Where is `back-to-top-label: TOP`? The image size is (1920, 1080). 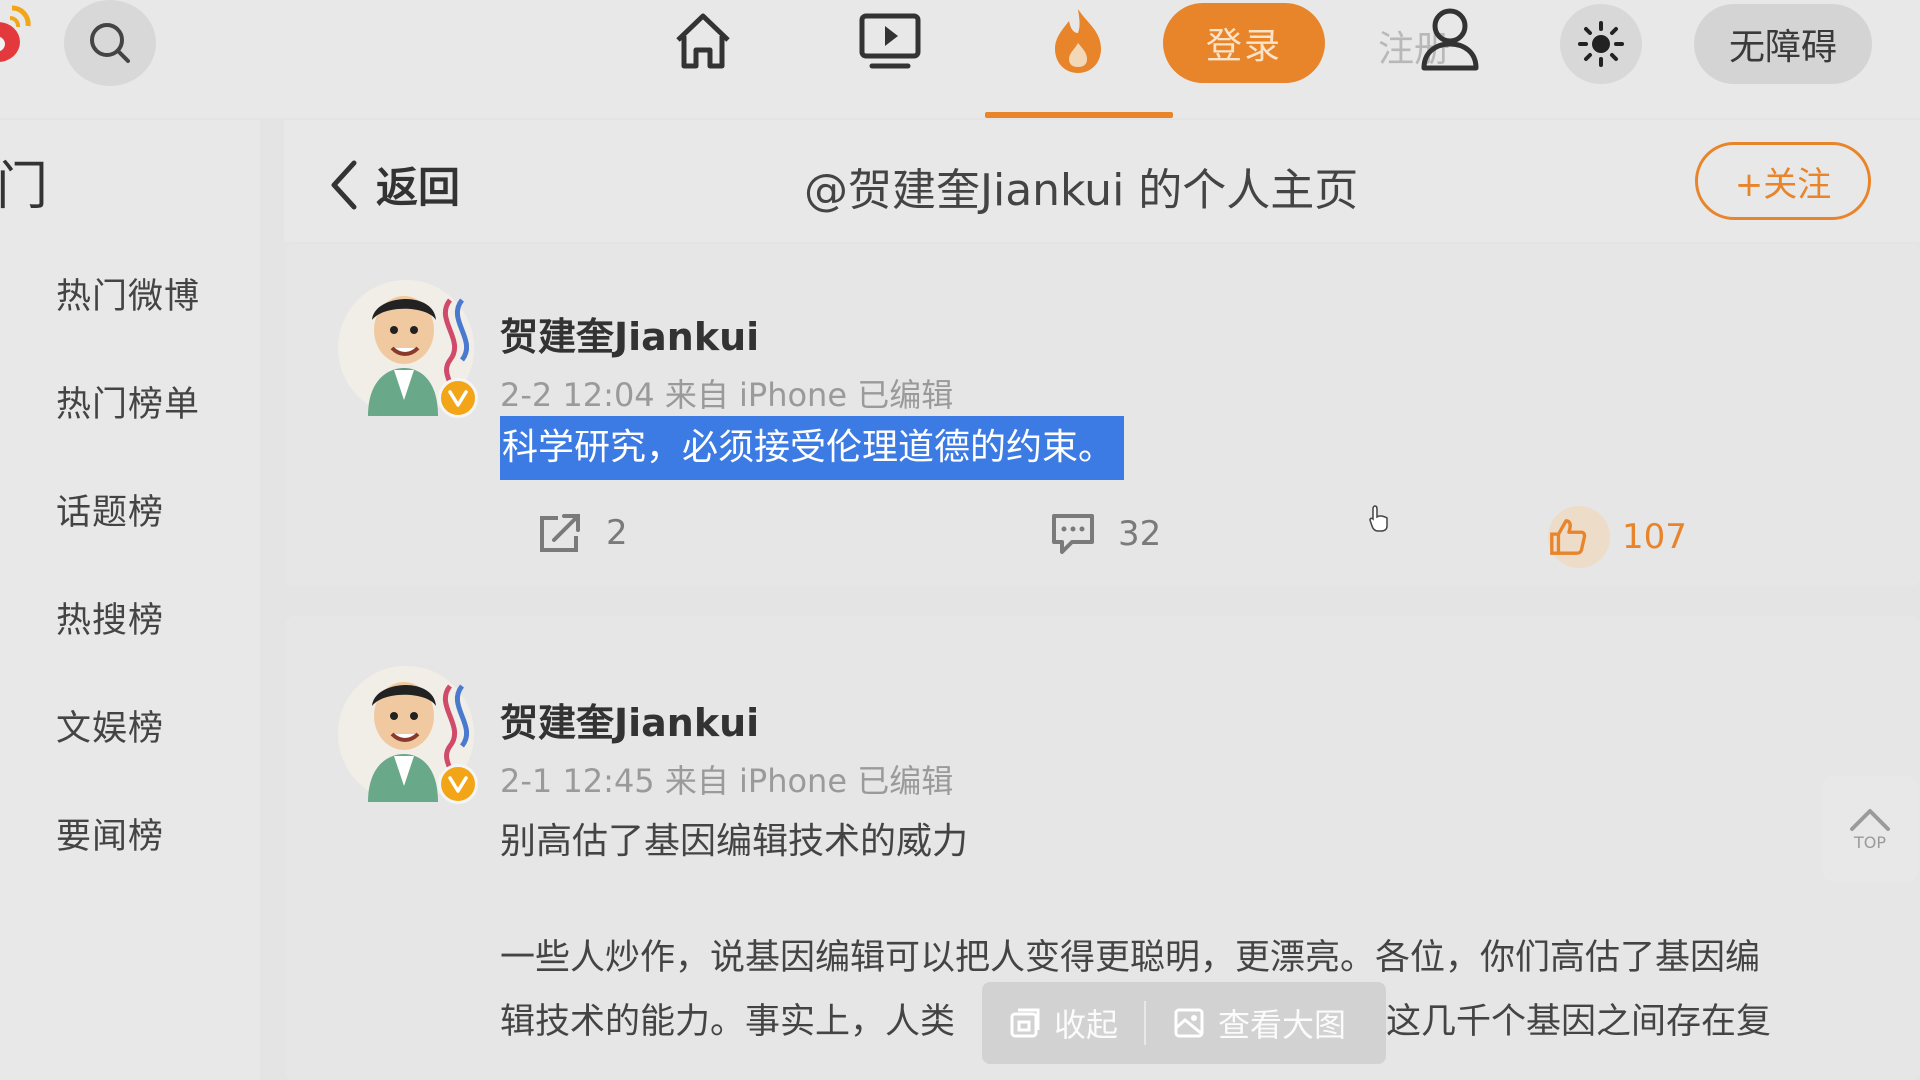
back-to-top-label: TOP is located at coordinates (1869, 842).